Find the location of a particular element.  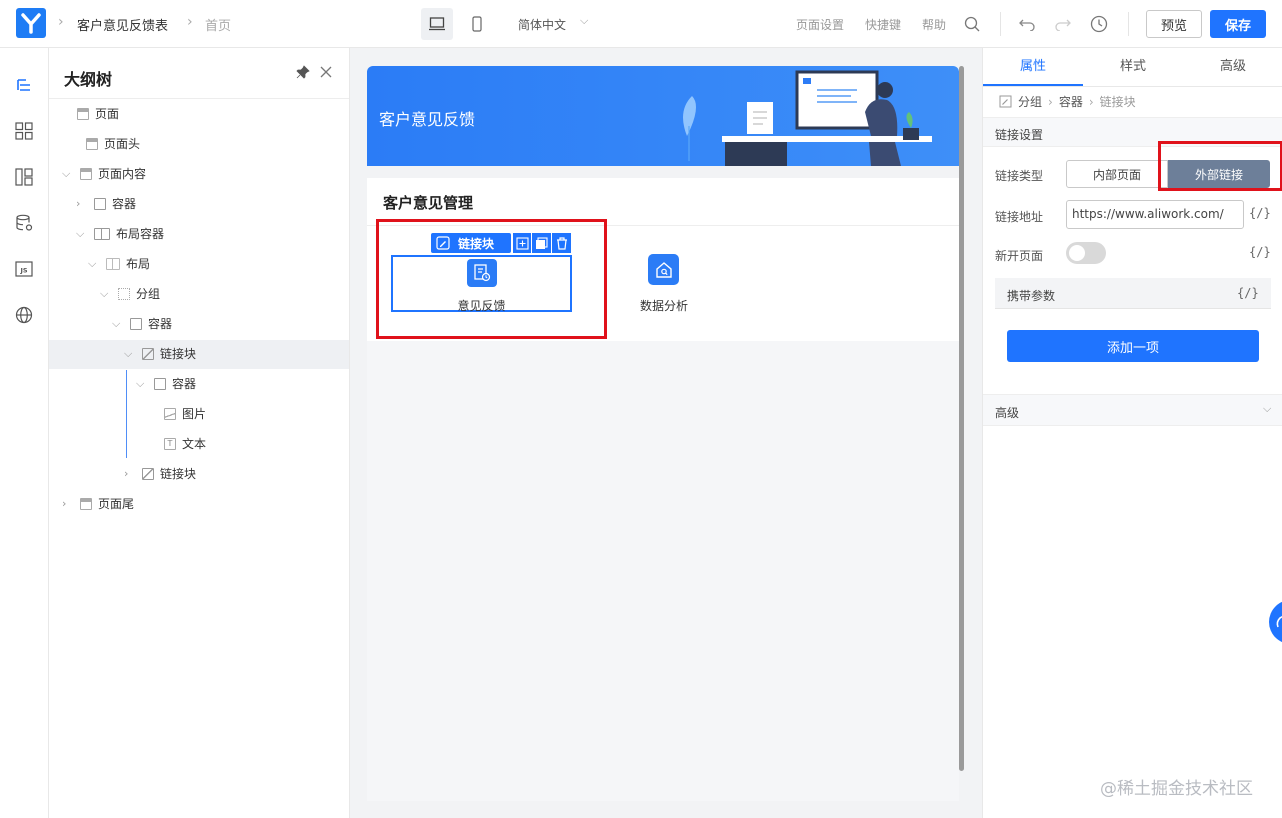

tree-item-image: 图片 is located at coordinates (185, 414).